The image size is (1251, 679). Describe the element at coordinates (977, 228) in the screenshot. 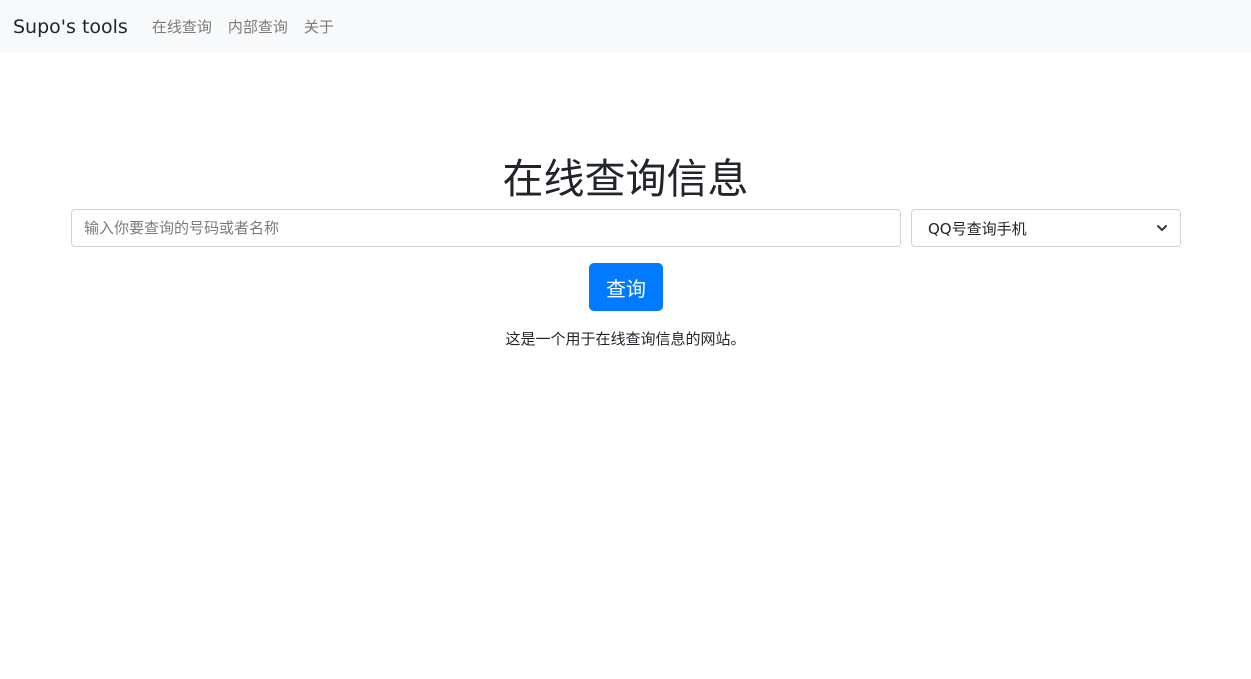

I see `query-type-selected-value: QQ号查询手机` at that location.